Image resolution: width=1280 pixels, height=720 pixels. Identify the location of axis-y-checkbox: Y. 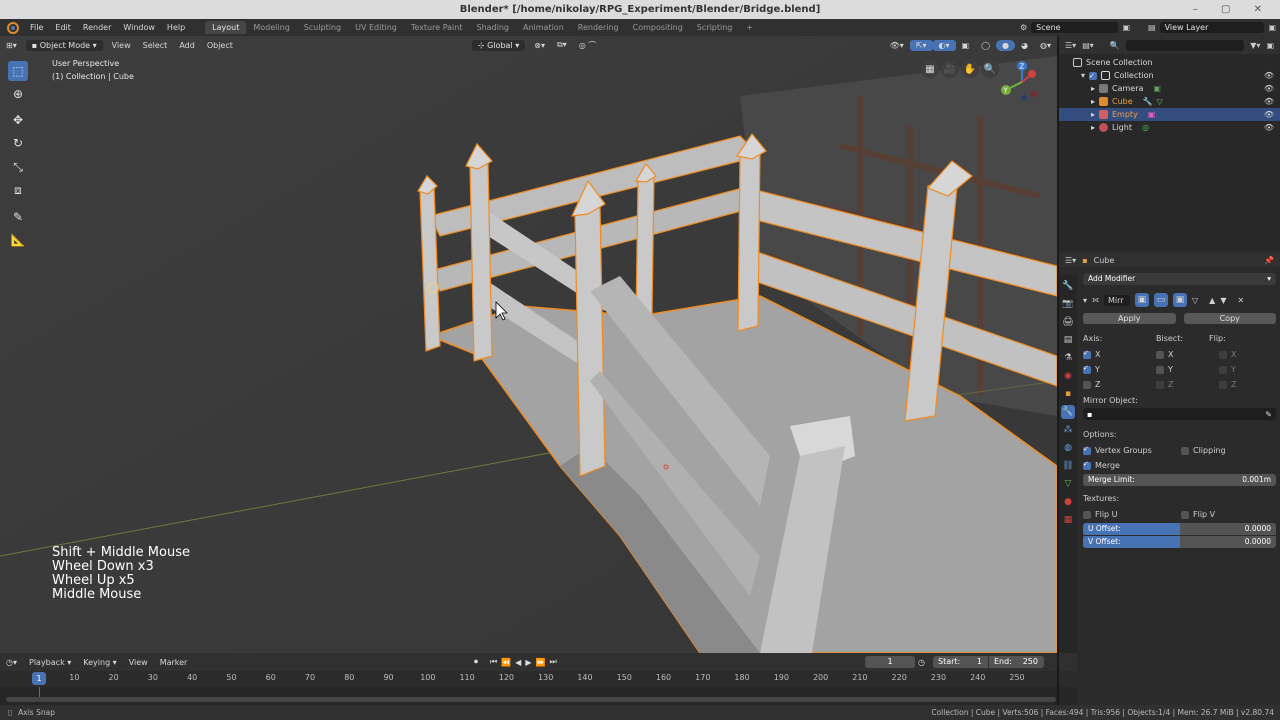
(1119, 369).